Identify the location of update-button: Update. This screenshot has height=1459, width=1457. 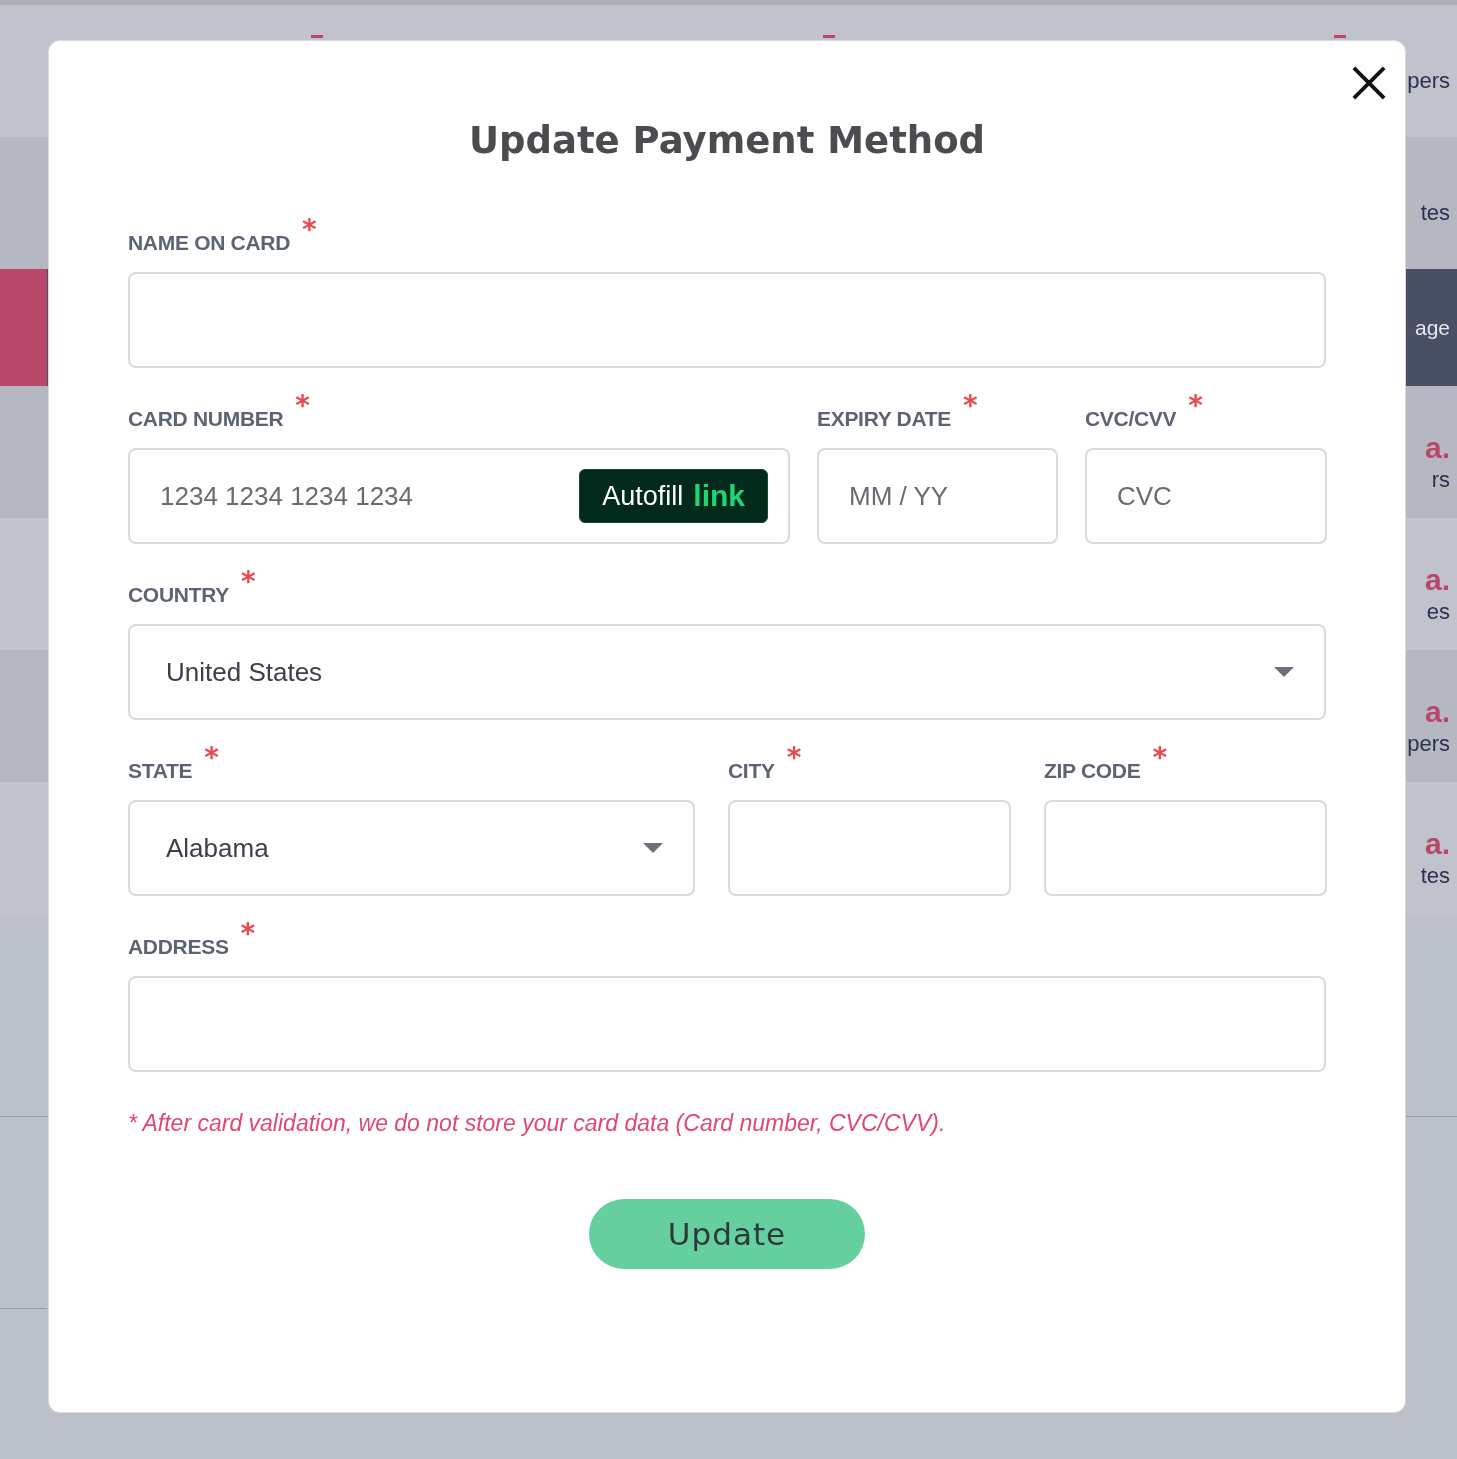
(727, 1234).